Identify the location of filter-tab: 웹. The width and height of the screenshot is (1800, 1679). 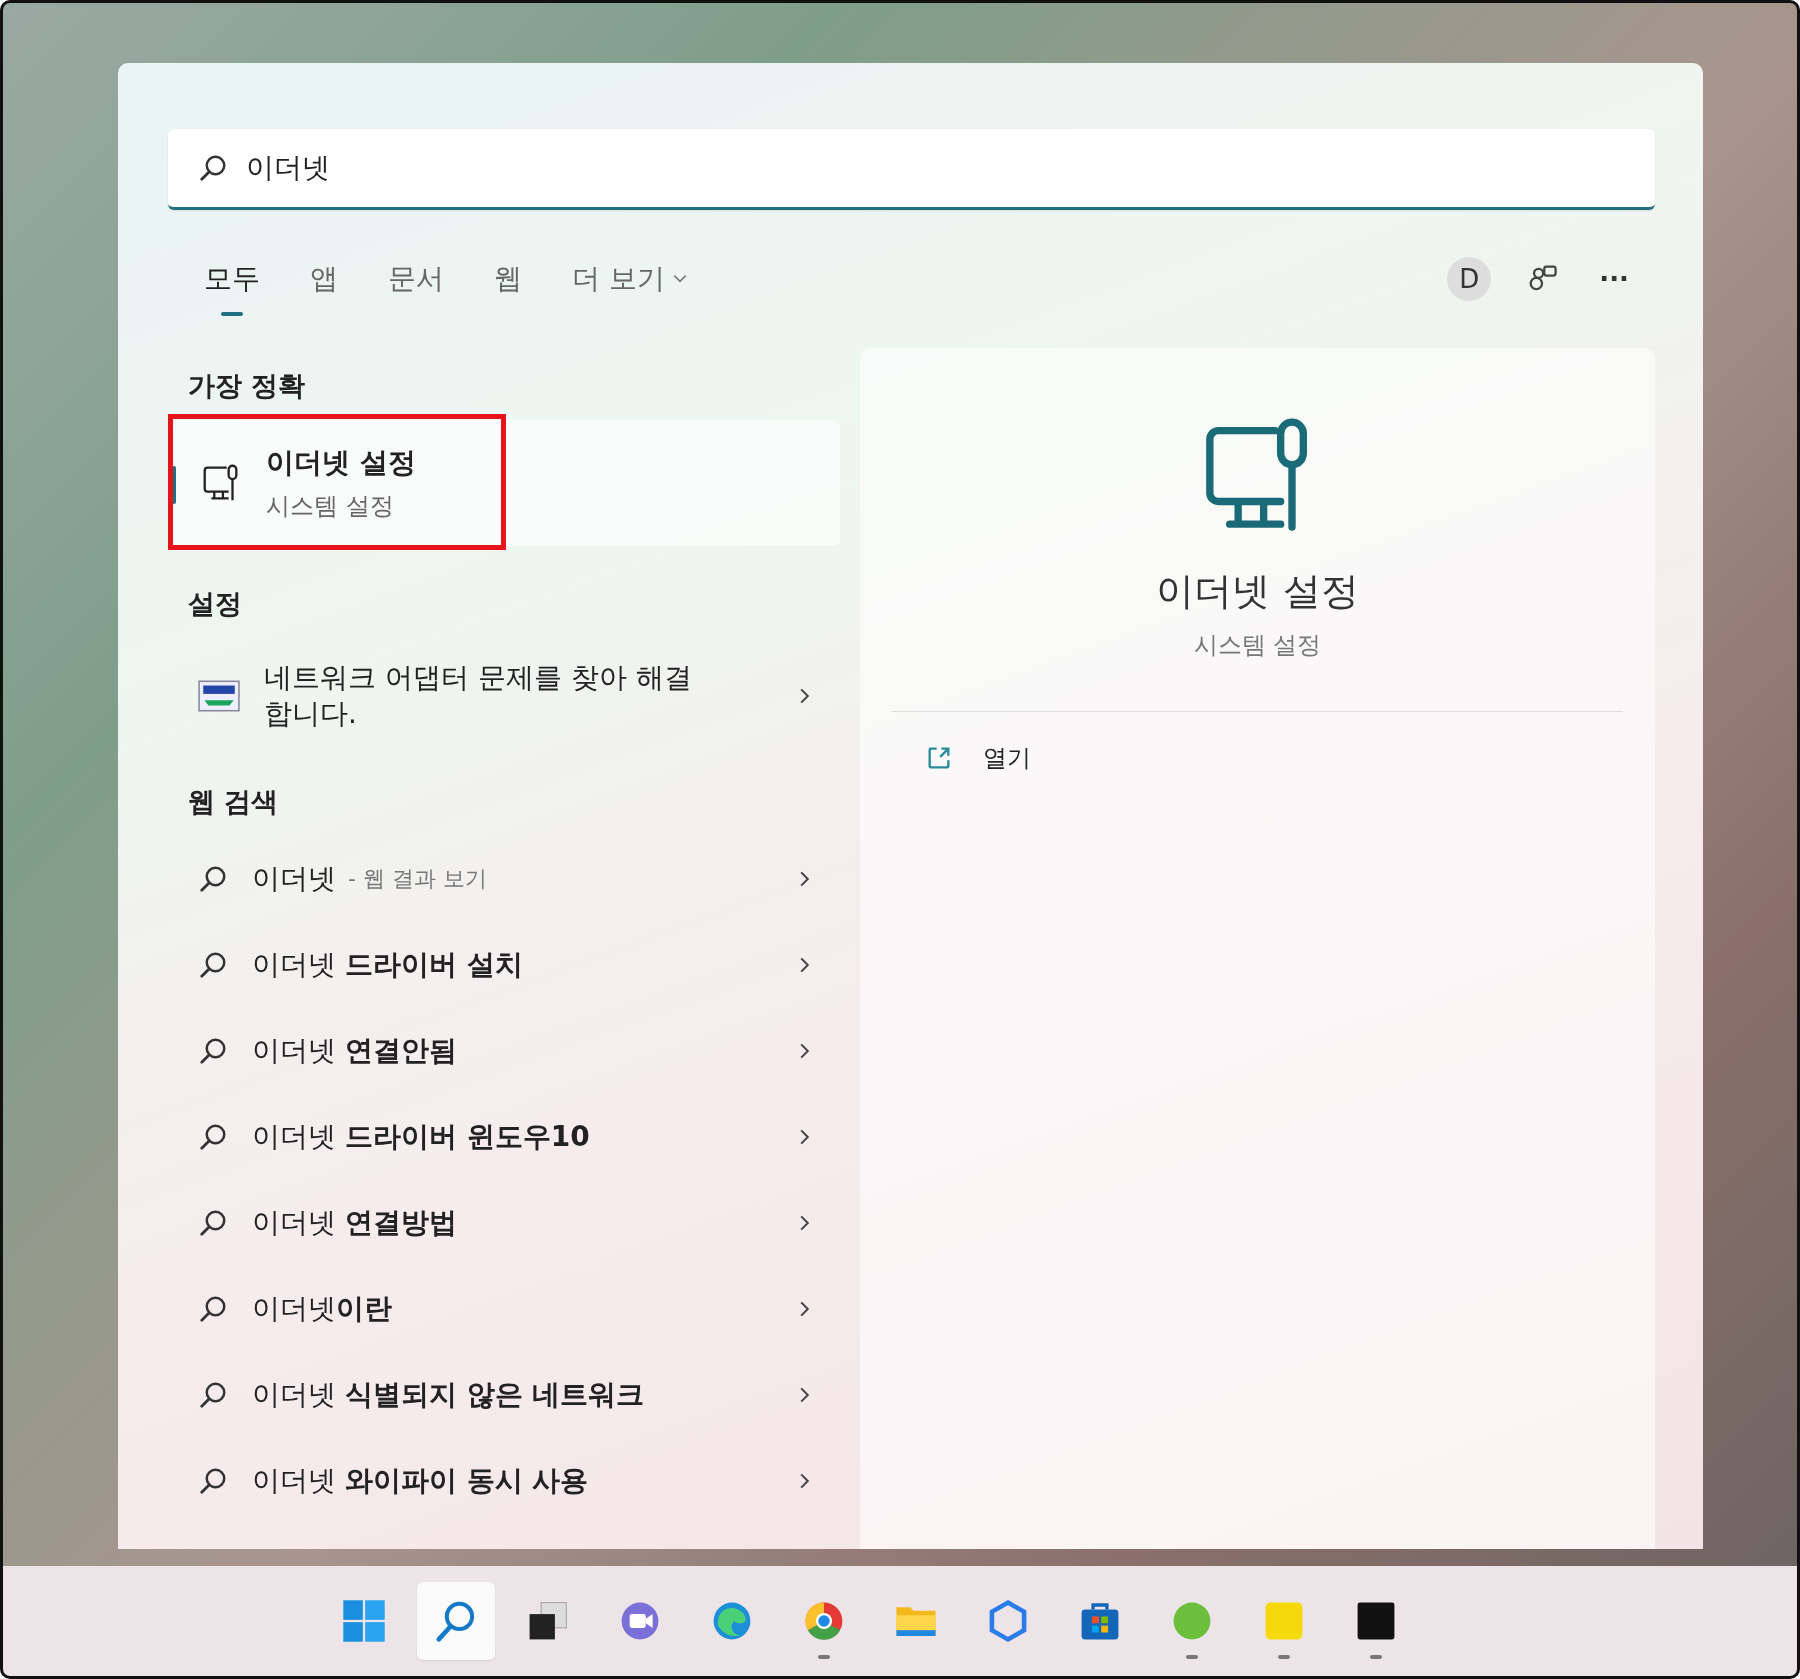
(508, 286).